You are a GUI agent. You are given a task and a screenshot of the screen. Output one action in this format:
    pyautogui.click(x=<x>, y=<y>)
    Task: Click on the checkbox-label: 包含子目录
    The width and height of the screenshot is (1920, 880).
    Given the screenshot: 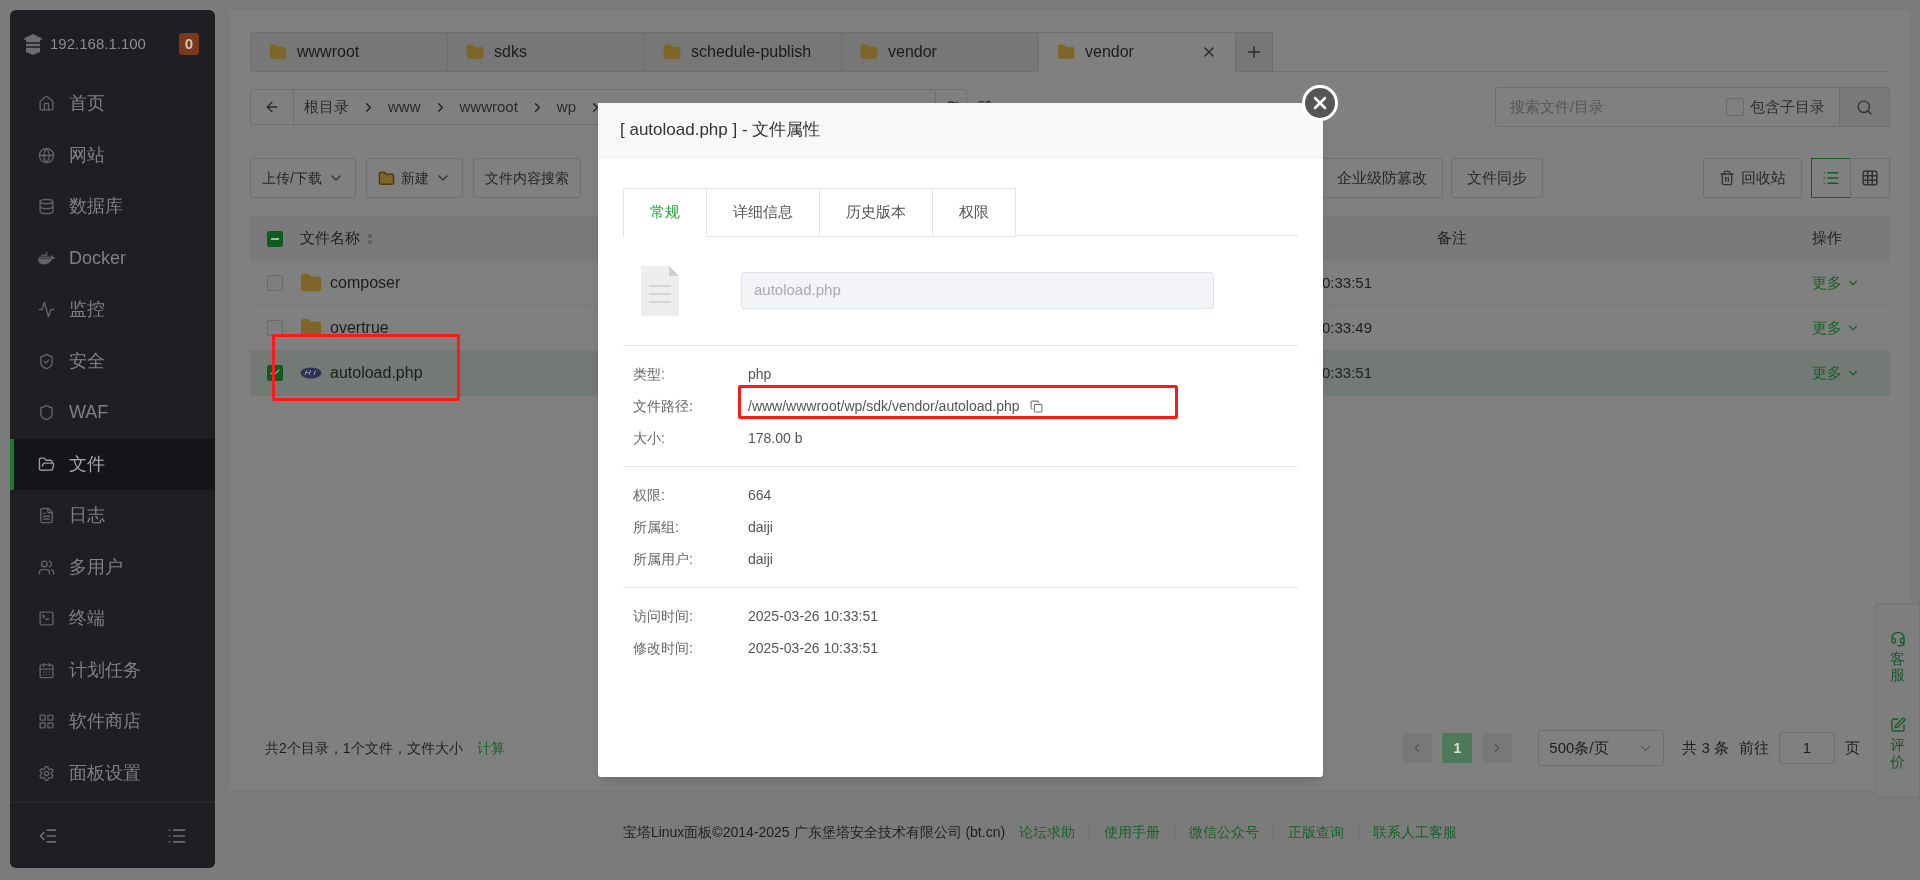 What is the action you would take?
    pyautogui.click(x=1787, y=106)
    